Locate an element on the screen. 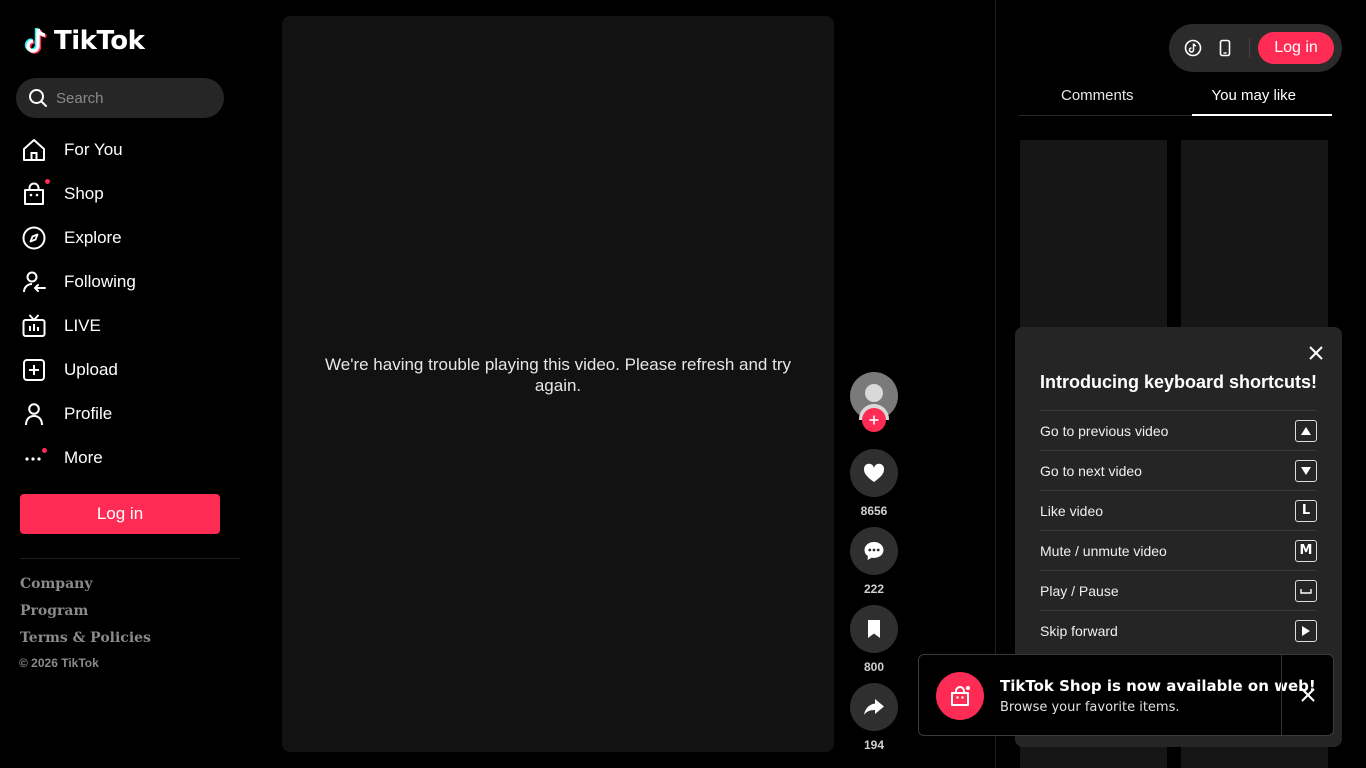 This screenshot has height=768, width=1366. tiktok-coin-icon is located at coordinates (1193, 48).